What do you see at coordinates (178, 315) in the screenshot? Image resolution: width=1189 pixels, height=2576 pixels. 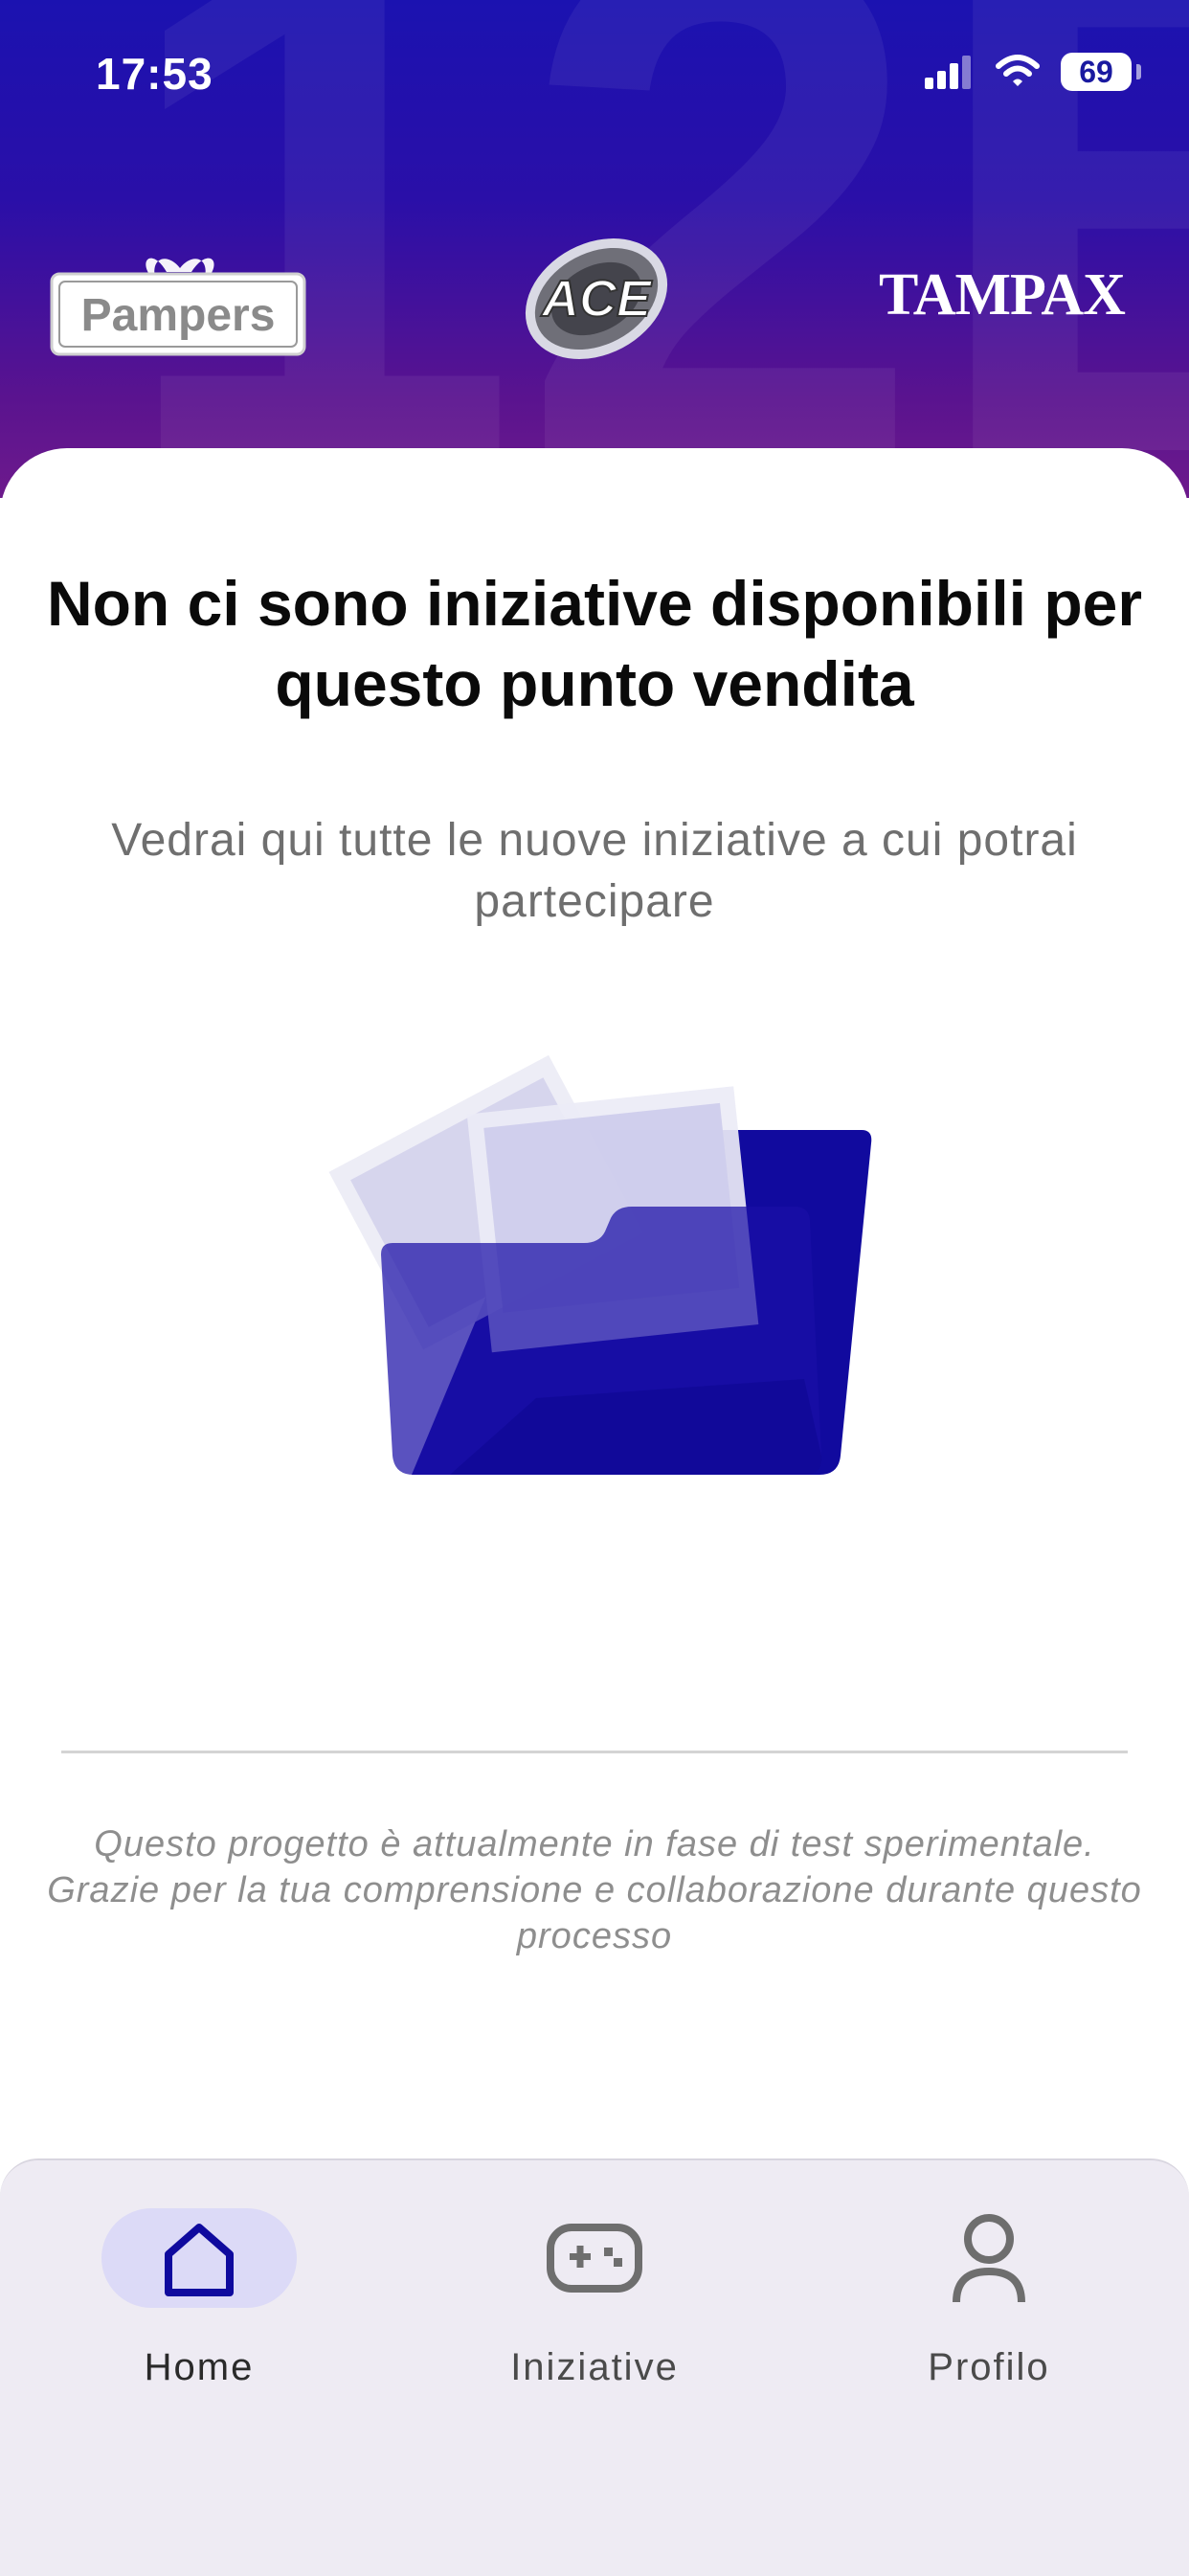 I see `pampers-logo-text: Pampers` at bounding box center [178, 315].